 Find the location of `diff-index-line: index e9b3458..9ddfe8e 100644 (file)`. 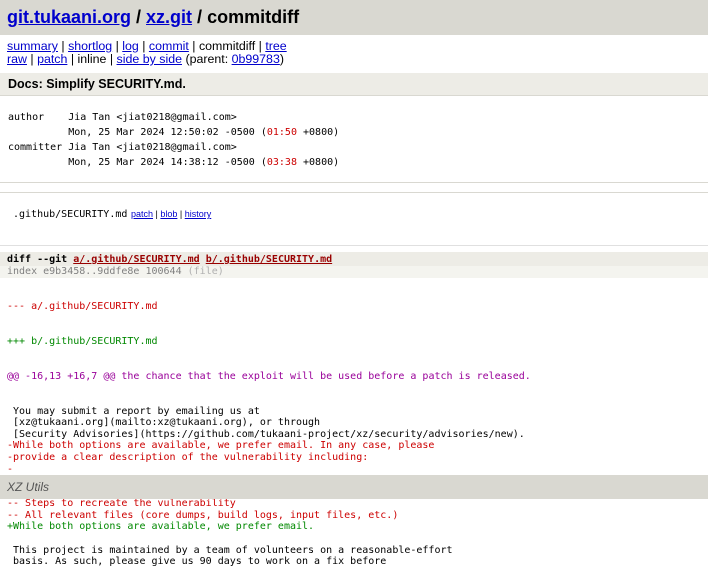

diff-index-line: index e9b3458..9ddfe8e 100644 (file) is located at coordinates (354, 272).